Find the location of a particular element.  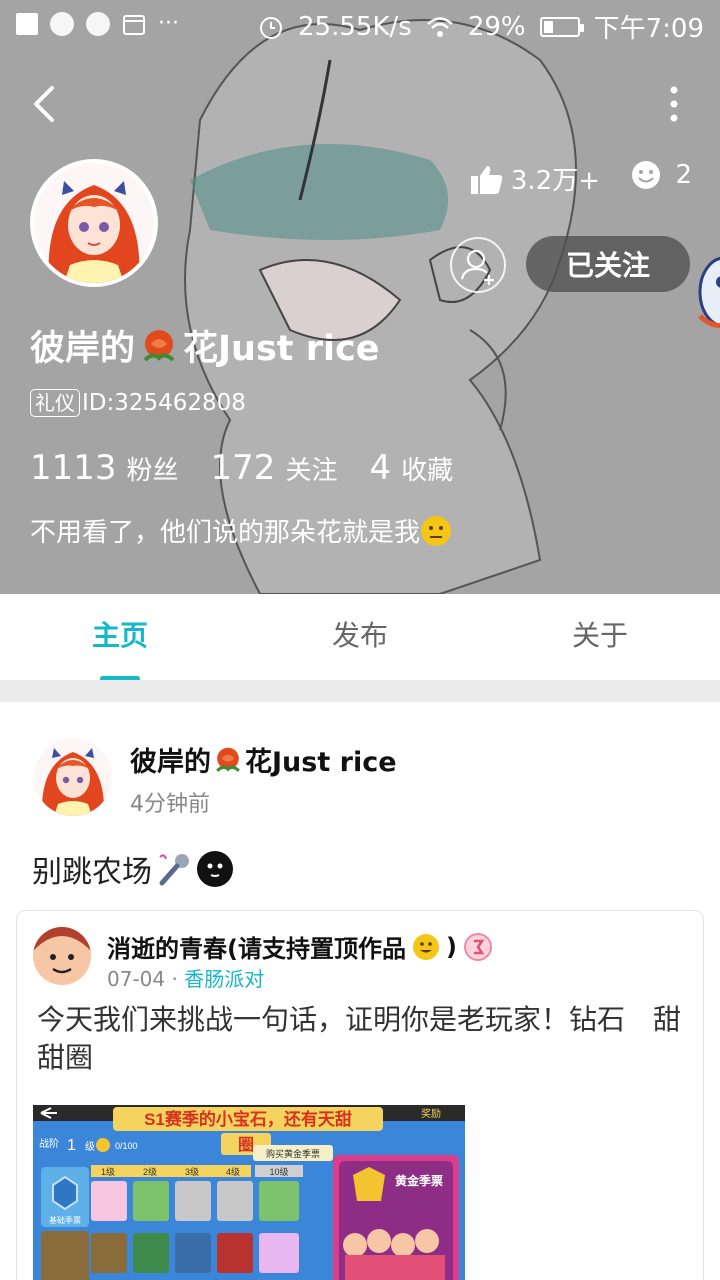

tier-level-unit: 级 is located at coordinates (90, 1147).